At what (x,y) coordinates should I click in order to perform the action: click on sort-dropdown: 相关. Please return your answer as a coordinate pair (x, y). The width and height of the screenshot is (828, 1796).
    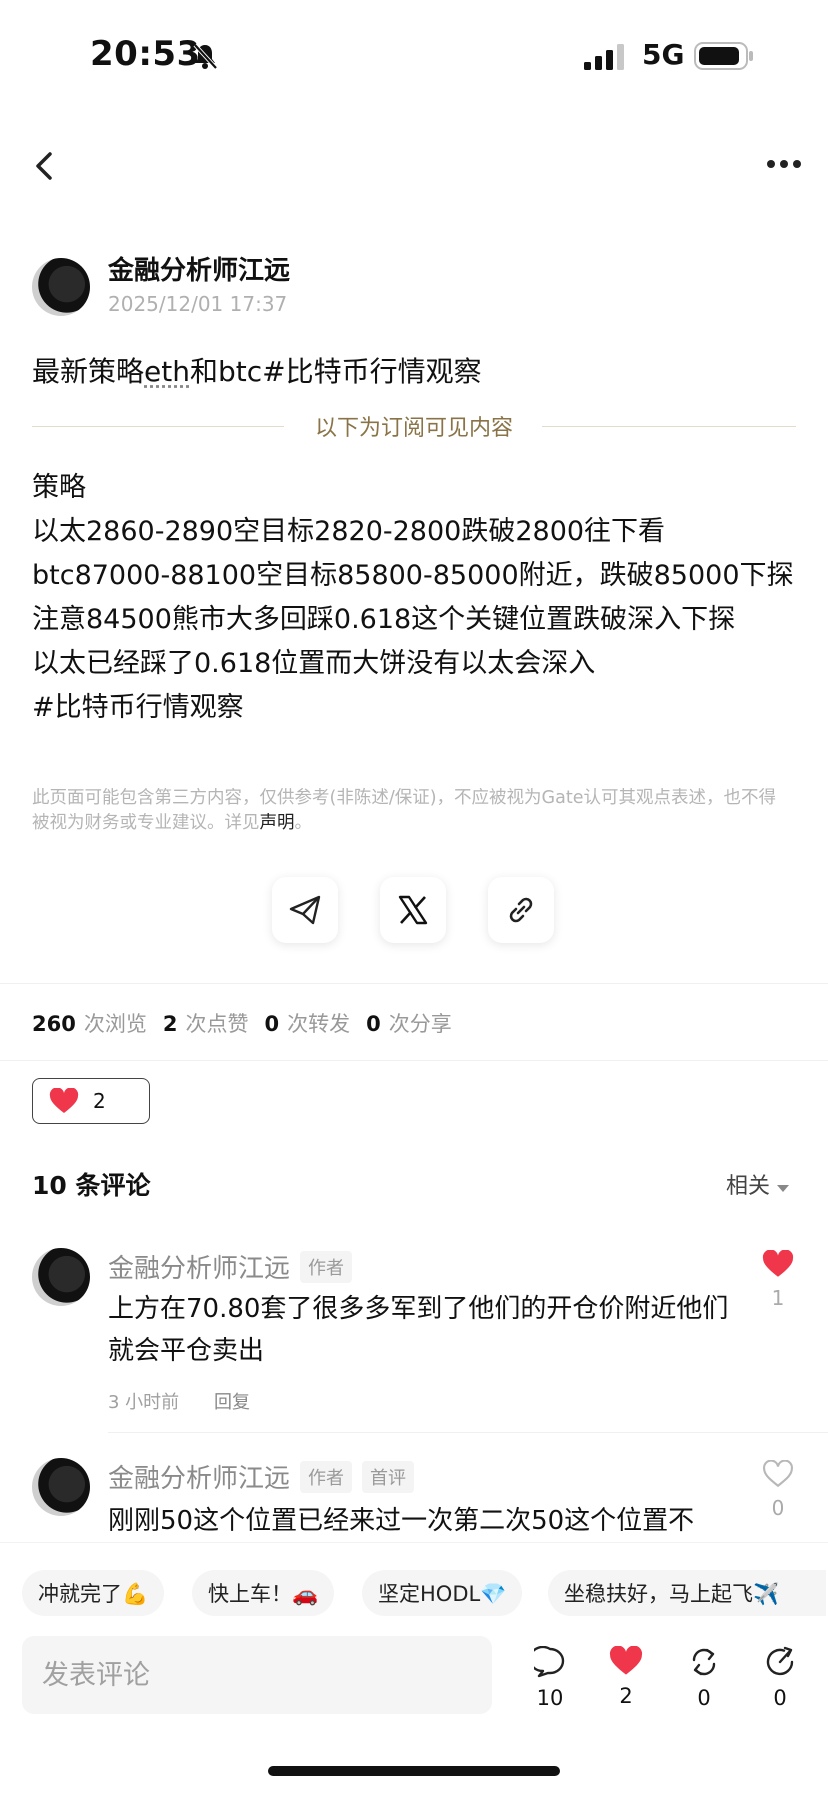
    Looking at the image, I should click on (758, 1184).